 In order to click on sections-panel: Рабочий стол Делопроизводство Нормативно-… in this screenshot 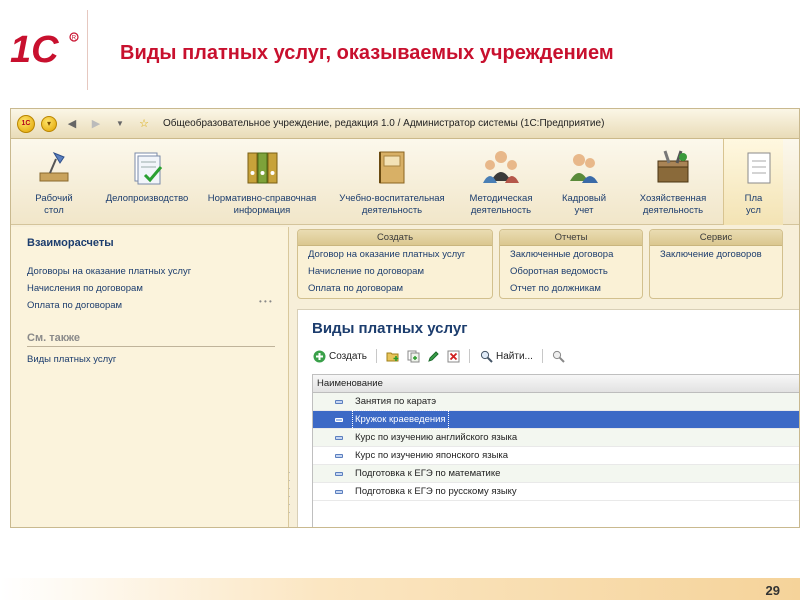, I will do `click(405, 182)`.